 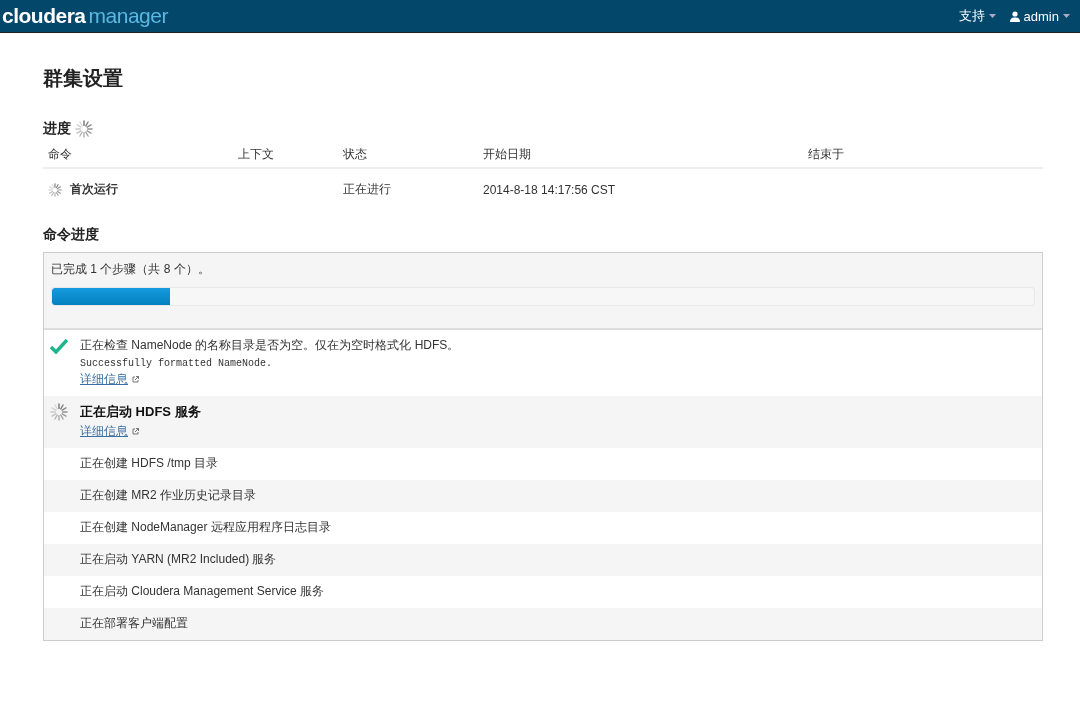 What do you see at coordinates (94, 189) in the screenshot?
I see `command-name: 首次运行` at bounding box center [94, 189].